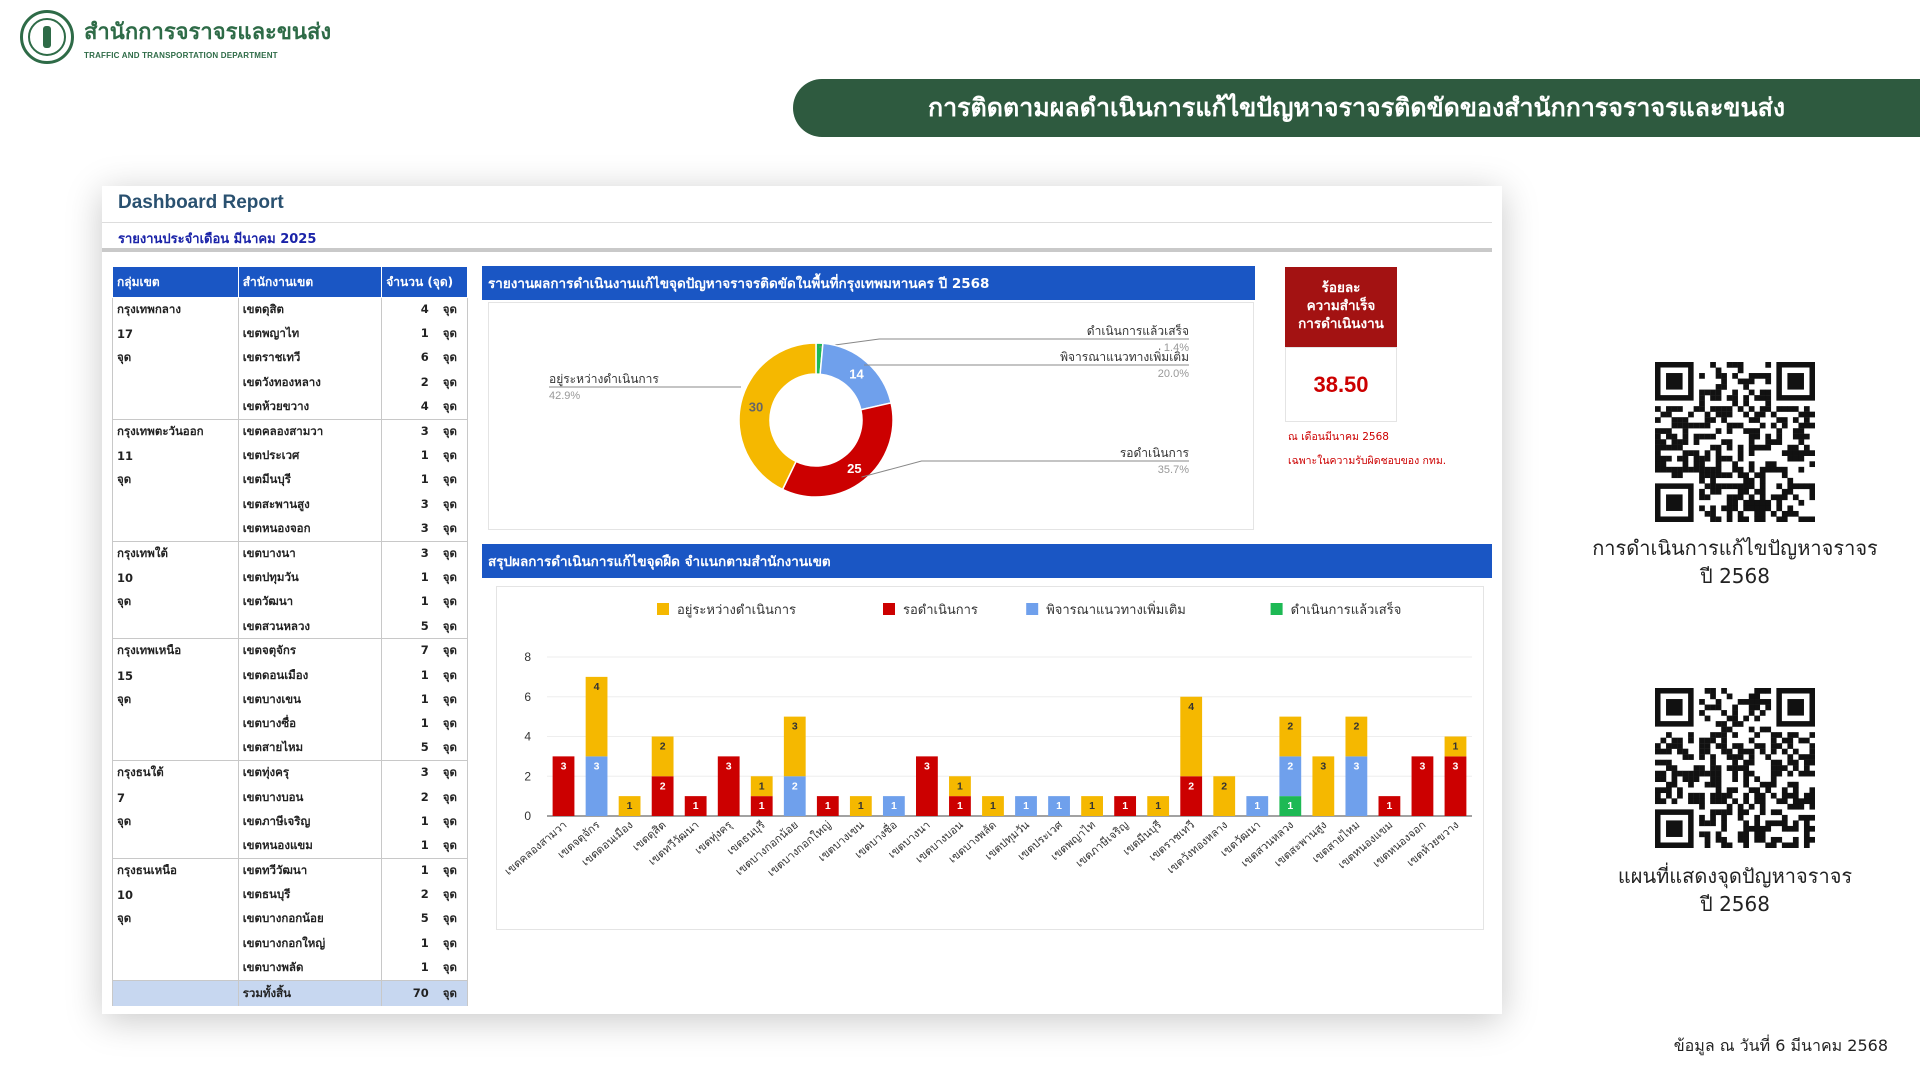 Image resolution: width=1920 pixels, height=1080 pixels. What do you see at coordinates (1735, 442) in the screenshot?
I see `qr-code-progress` at bounding box center [1735, 442].